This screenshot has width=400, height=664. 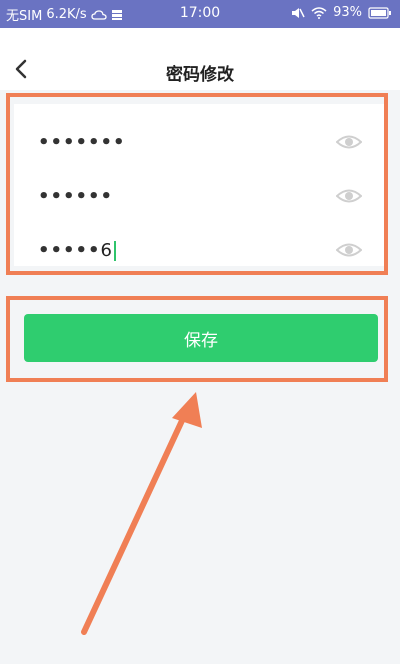 I want to click on confirm-password-field: •••••6, so click(x=200, y=250).